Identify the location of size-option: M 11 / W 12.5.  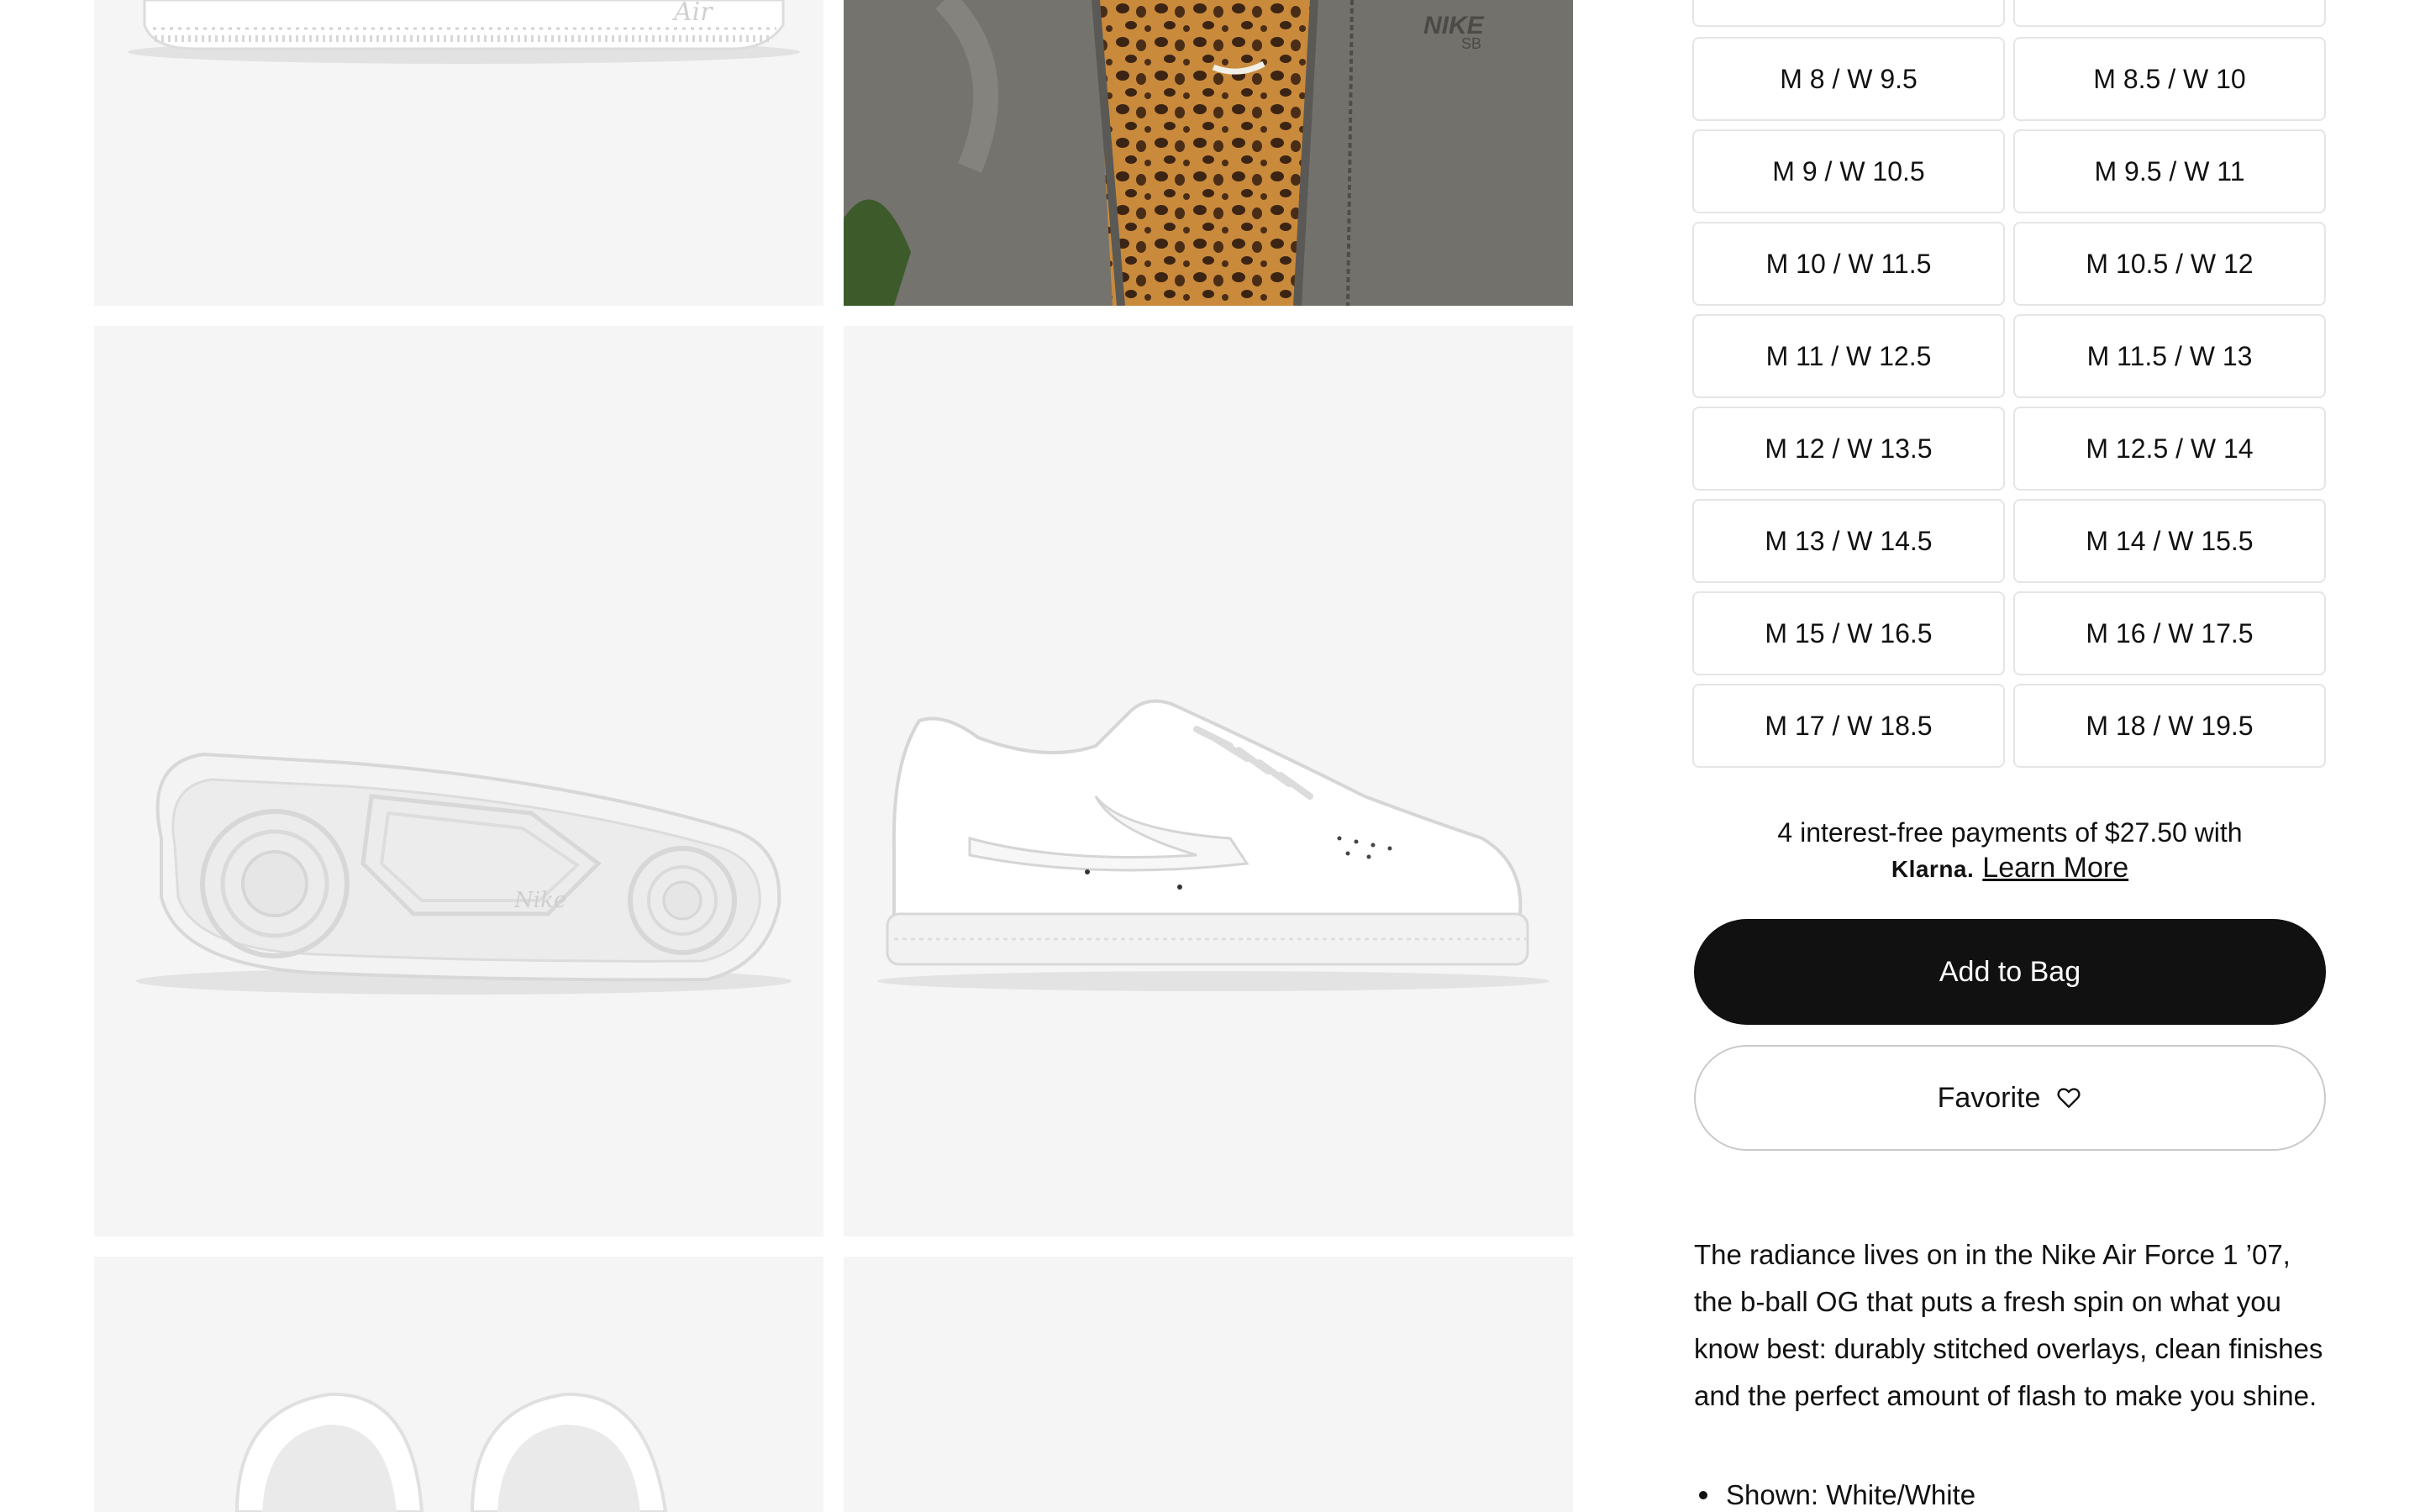
(1849, 356).